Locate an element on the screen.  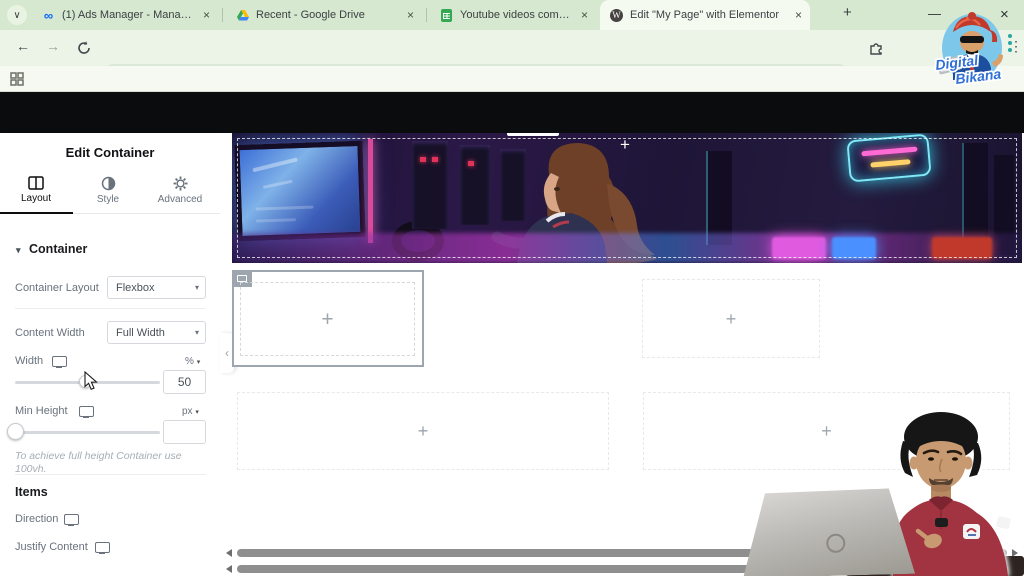
collapse-icon: ‹ is located at coordinates (227, 353).